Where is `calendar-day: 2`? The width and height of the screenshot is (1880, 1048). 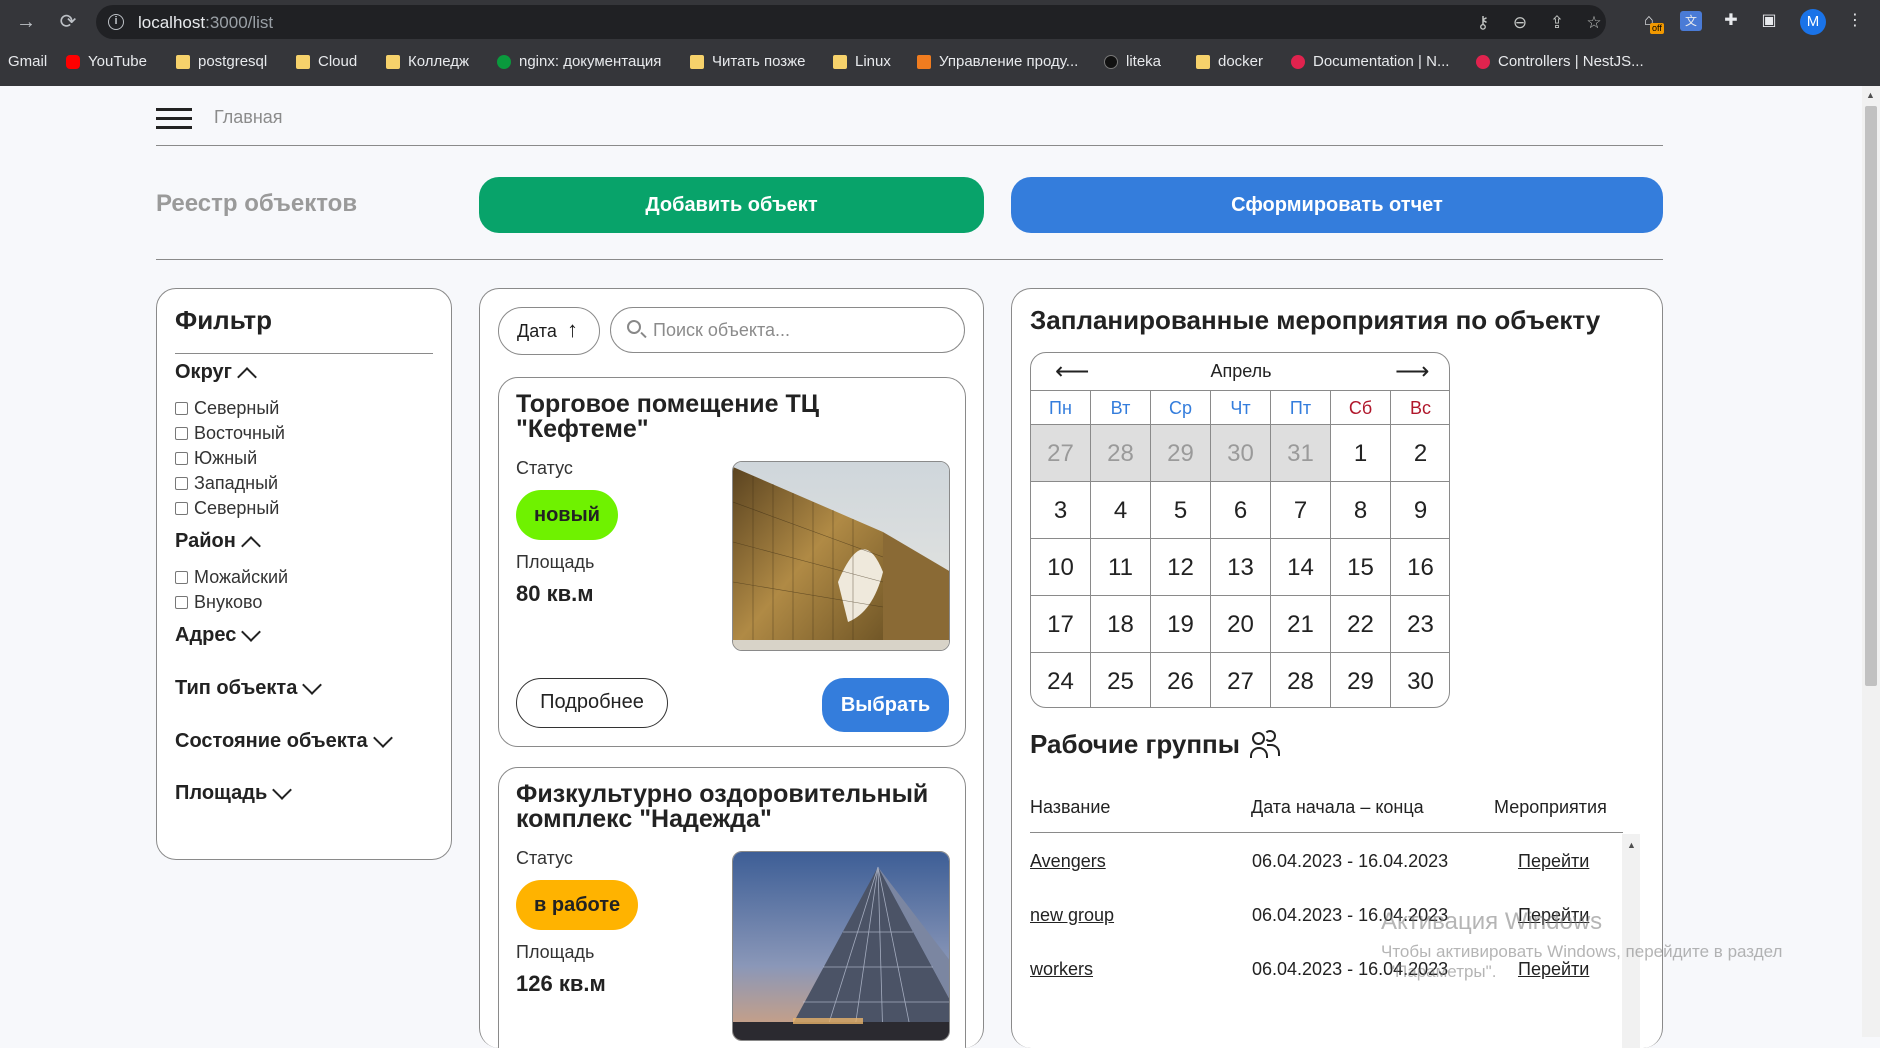
calendar-day: 2 is located at coordinates (1420, 453).